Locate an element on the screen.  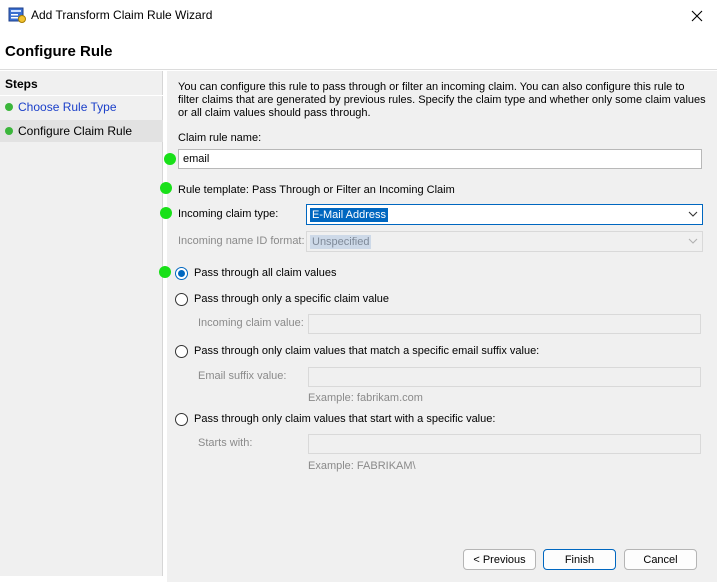
radio-pass-all-label: Pass through all claim values is located at coordinates (265, 273).